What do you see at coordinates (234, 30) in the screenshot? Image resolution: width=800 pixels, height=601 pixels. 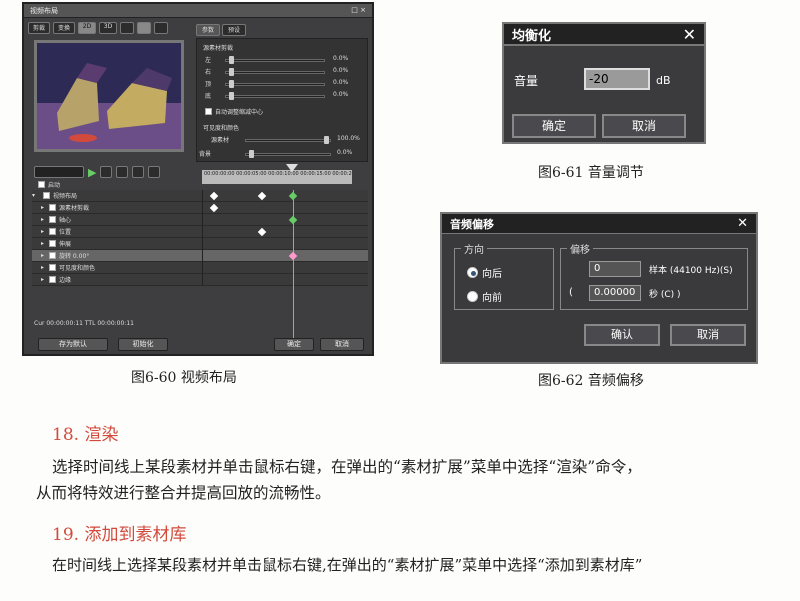 I see `tab-presets: 预设` at bounding box center [234, 30].